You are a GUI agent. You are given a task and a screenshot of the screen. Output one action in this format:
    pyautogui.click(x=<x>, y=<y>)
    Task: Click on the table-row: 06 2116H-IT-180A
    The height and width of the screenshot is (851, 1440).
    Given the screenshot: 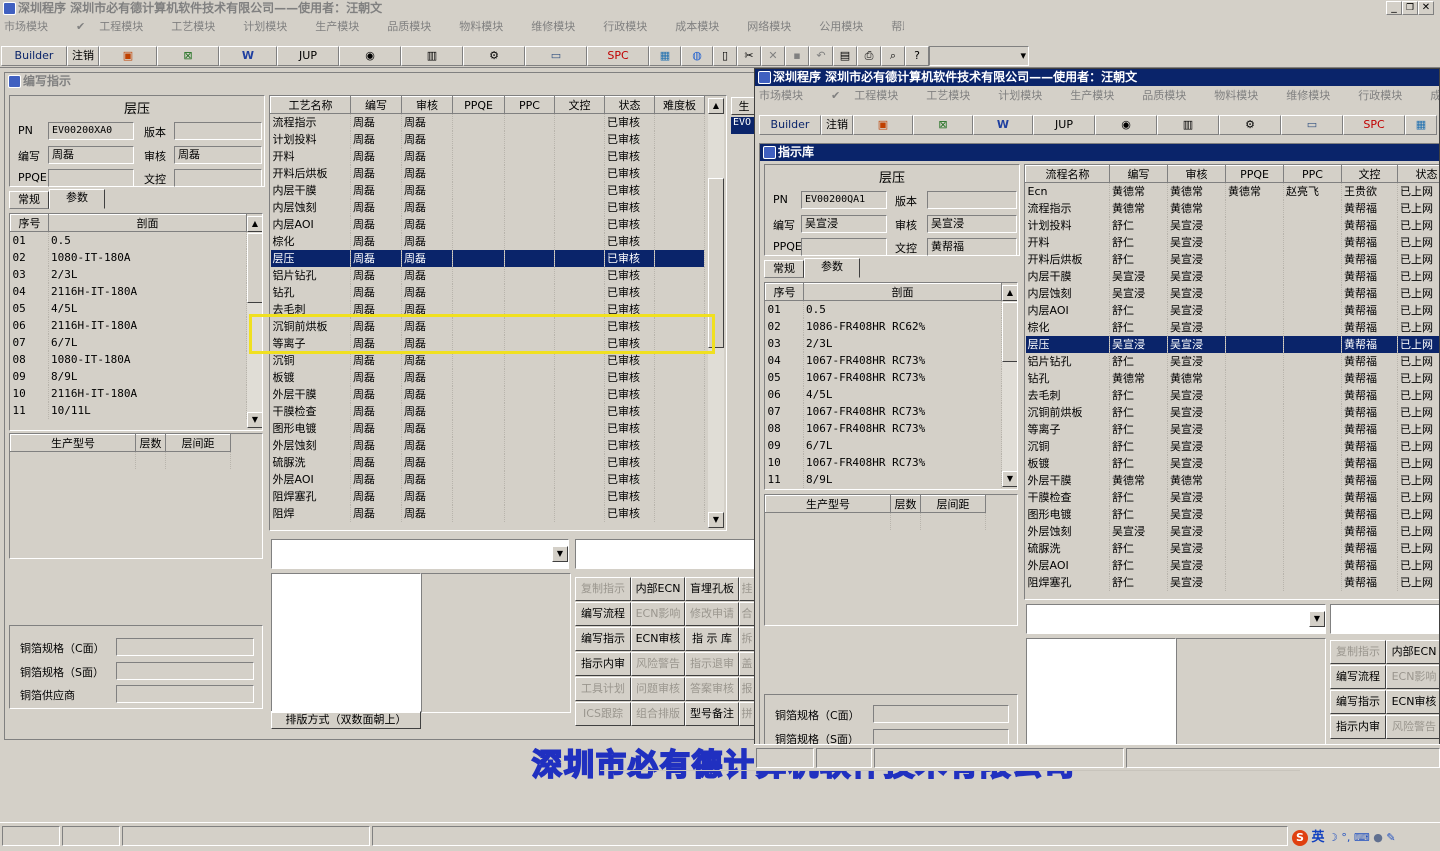 What is the action you would take?
    pyautogui.click(x=128, y=325)
    